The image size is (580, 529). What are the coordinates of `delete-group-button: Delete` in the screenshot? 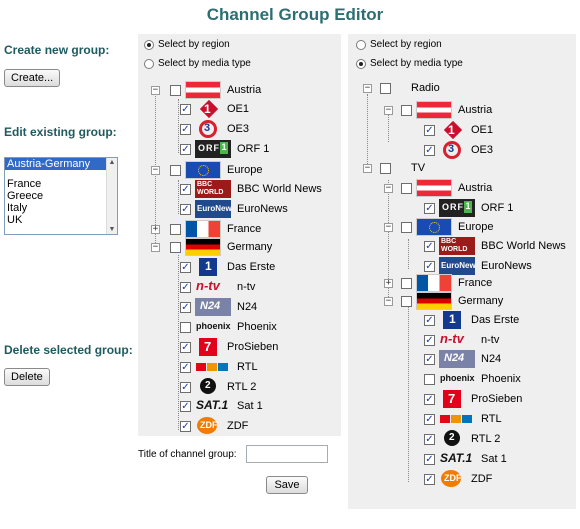 It's located at (27, 377).